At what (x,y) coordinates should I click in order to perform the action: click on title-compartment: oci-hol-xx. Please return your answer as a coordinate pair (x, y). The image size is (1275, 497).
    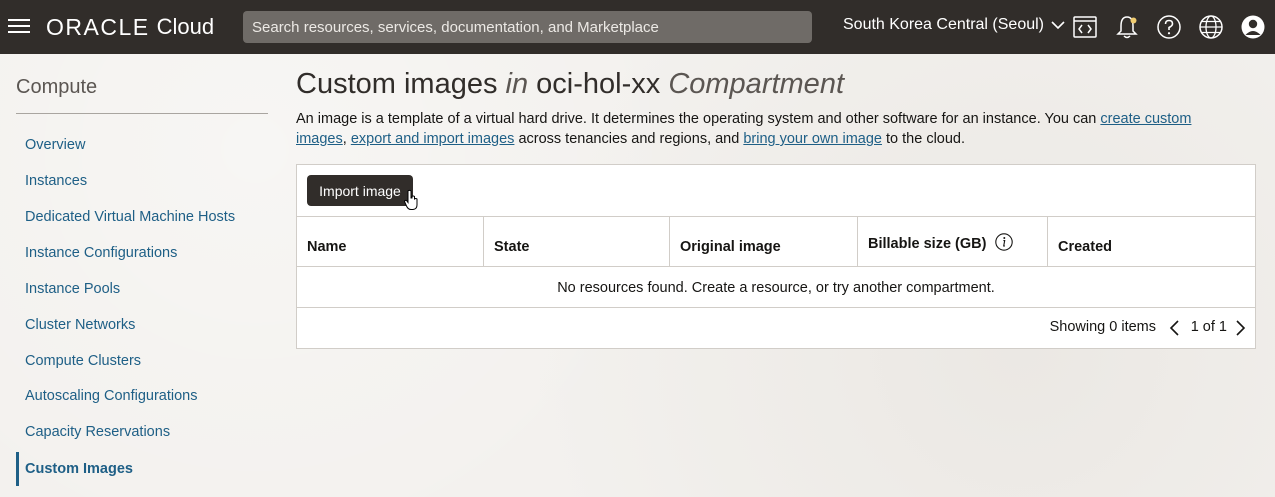
    Looking at the image, I should click on (598, 84).